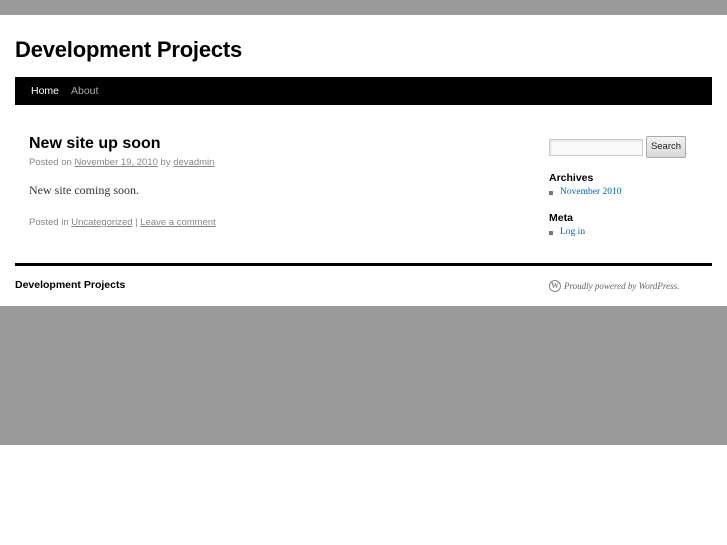 The width and height of the screenshot is (727, 545). Describe the element at coordinates (95, 144) in the screenshot. I see `post-title: New site up soon` at that location.